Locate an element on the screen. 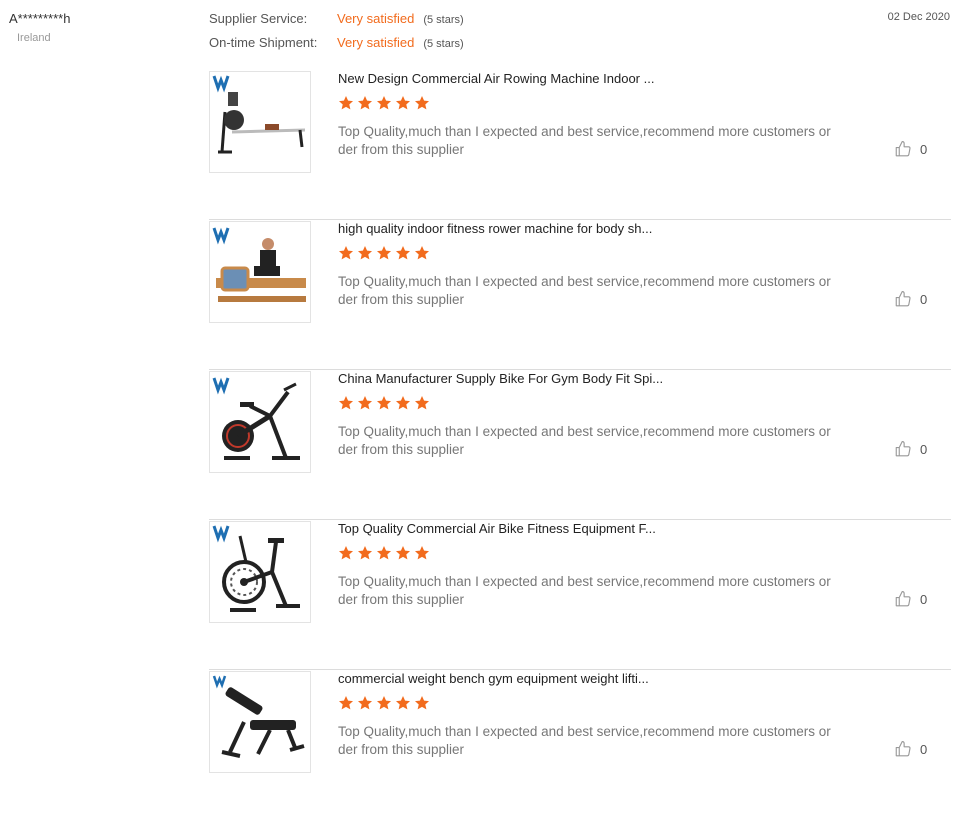 This screenshot has width=958, height=819. weight-bench-image is located at coordinates (258, 716).